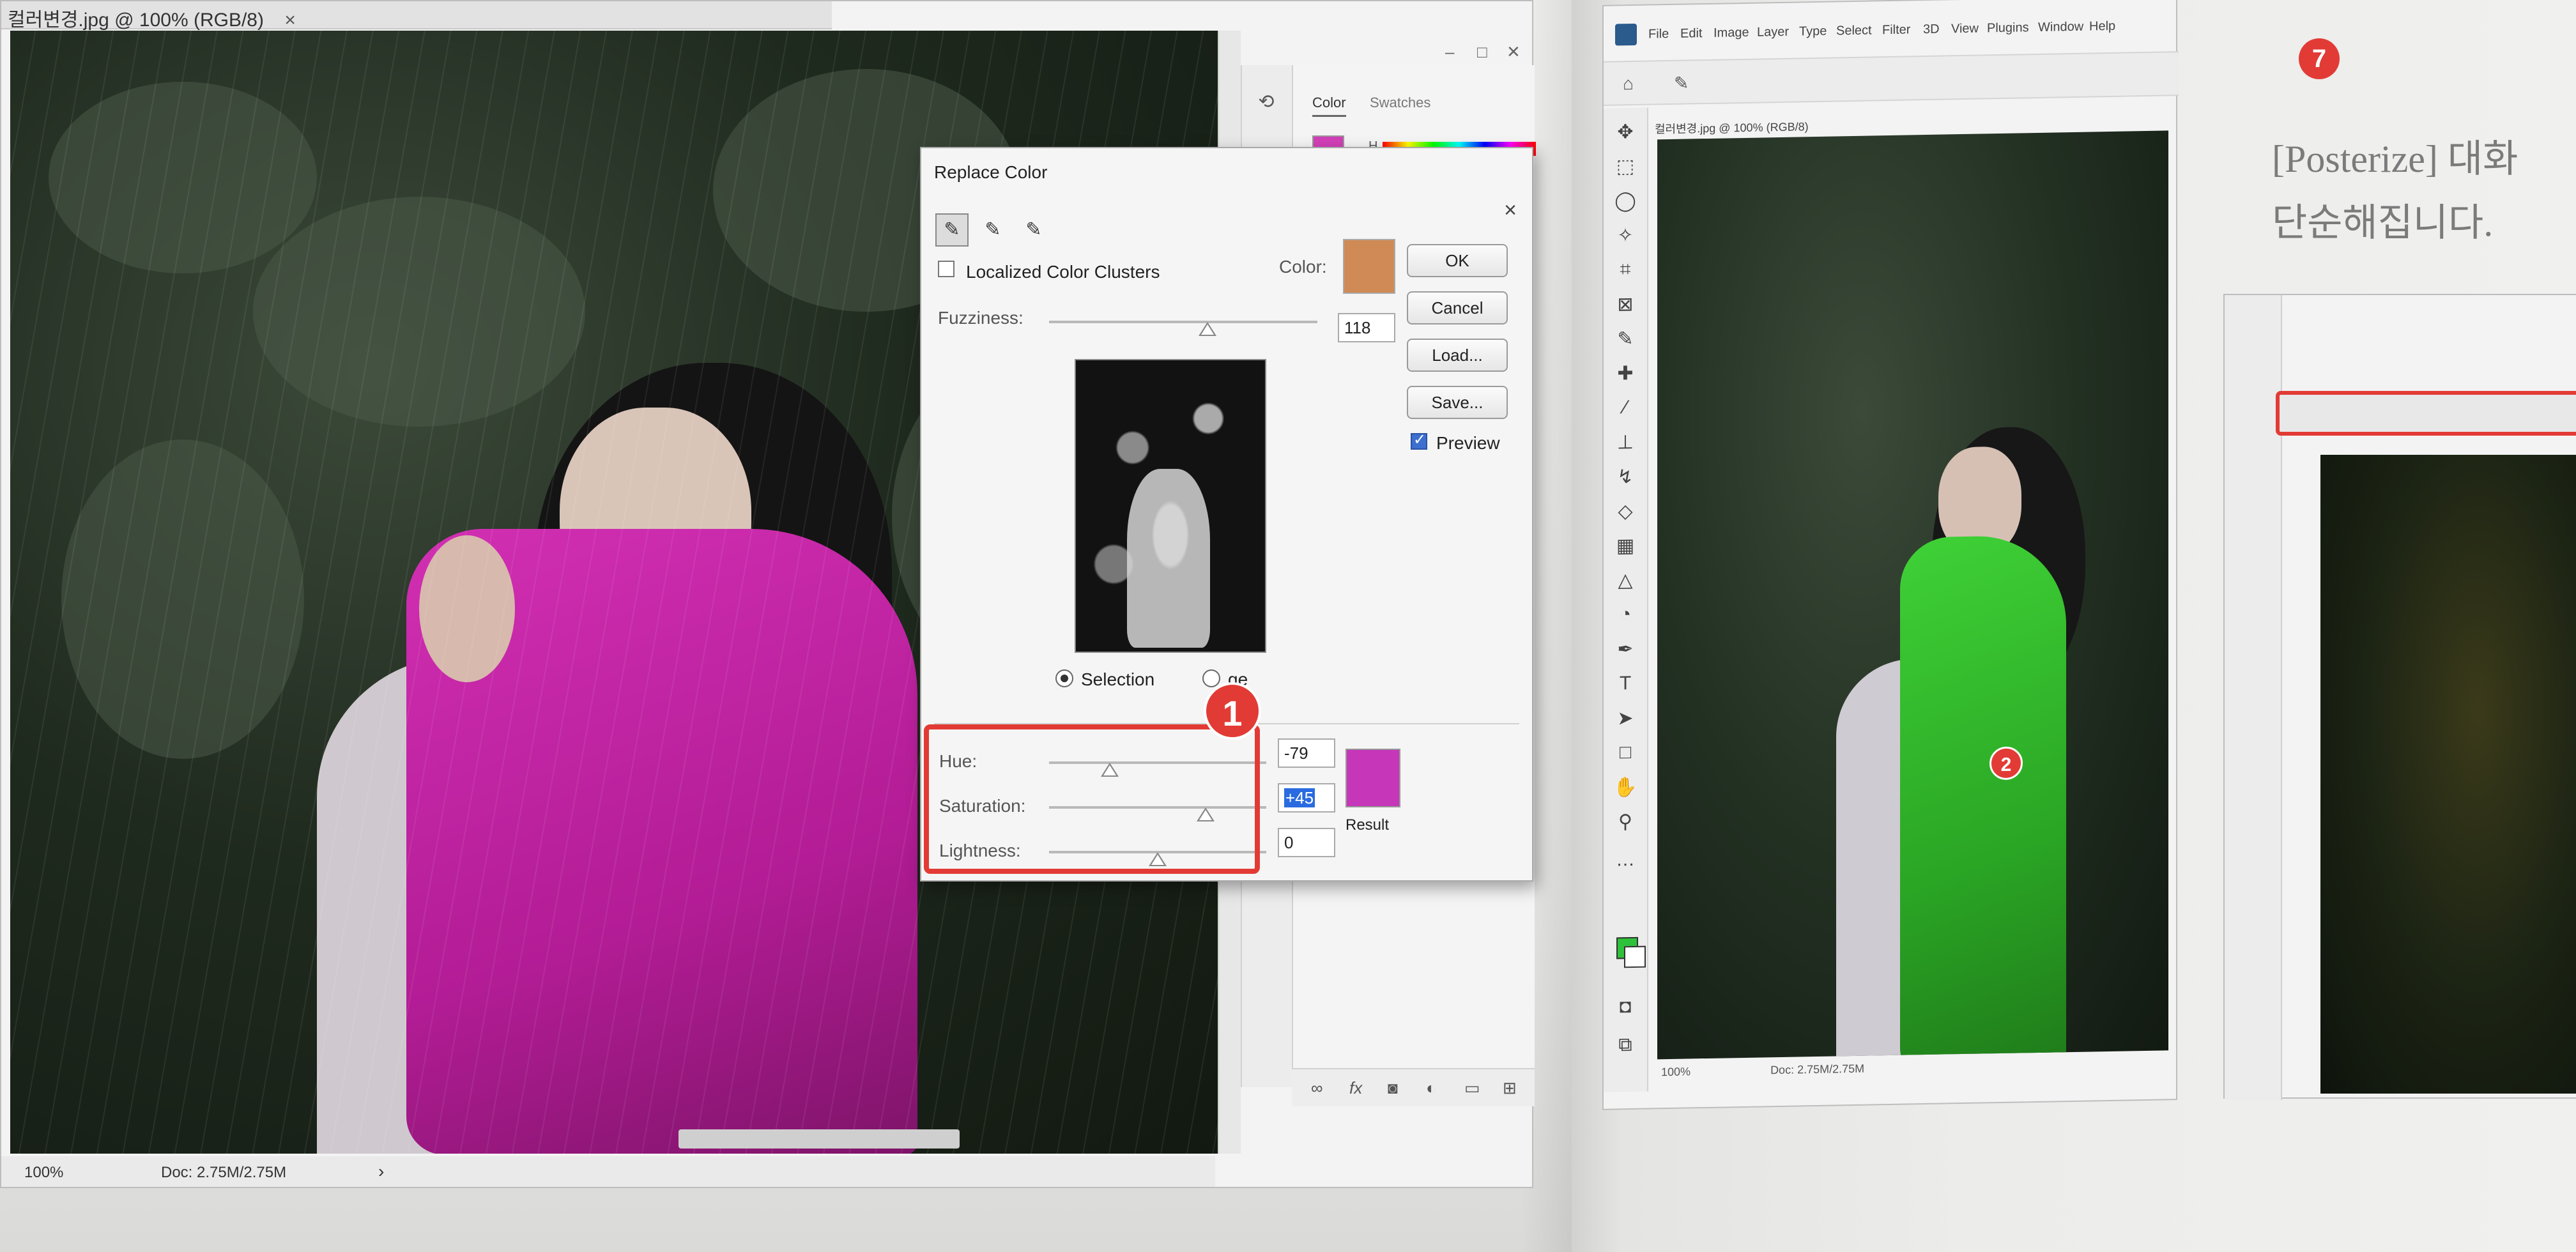 The width and height of the screenshot is (2576, 1252). I want to click on menu-file: File, so click(1658, 34).